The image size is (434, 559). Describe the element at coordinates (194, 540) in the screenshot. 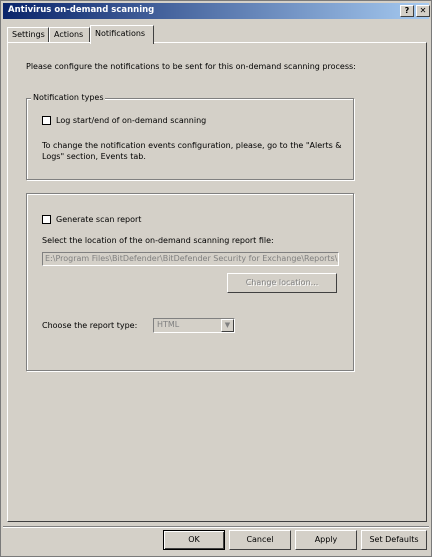

I see `ok-button: OK` at that location.